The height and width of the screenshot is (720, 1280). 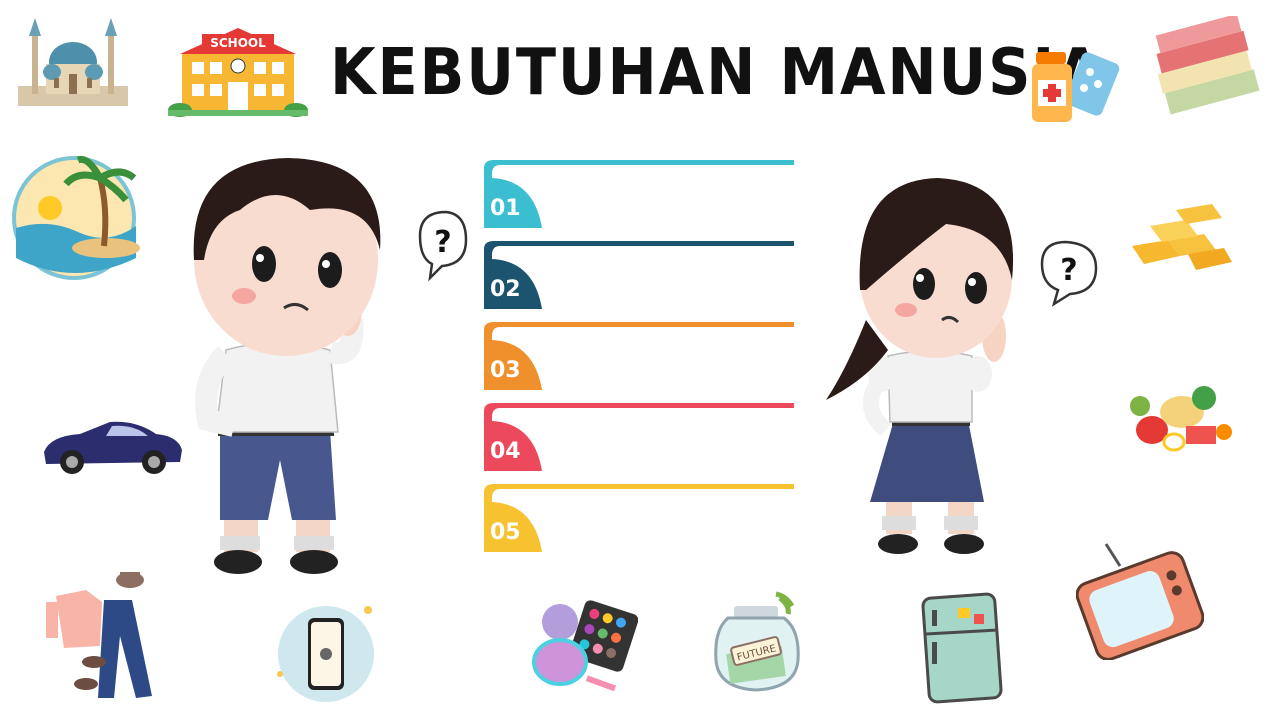 What do you see at coordinates (77, 217) in the screenshot?
I see `beach-island-icon` at bounding box center [77, 217].